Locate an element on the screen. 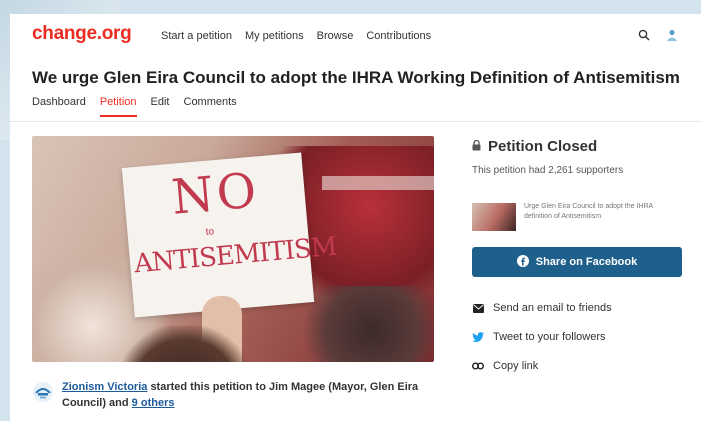 This screenshot has height=421, width=701. sign-text-antisemitism: ANTISEMITISM is located at coordinates (235, 255).